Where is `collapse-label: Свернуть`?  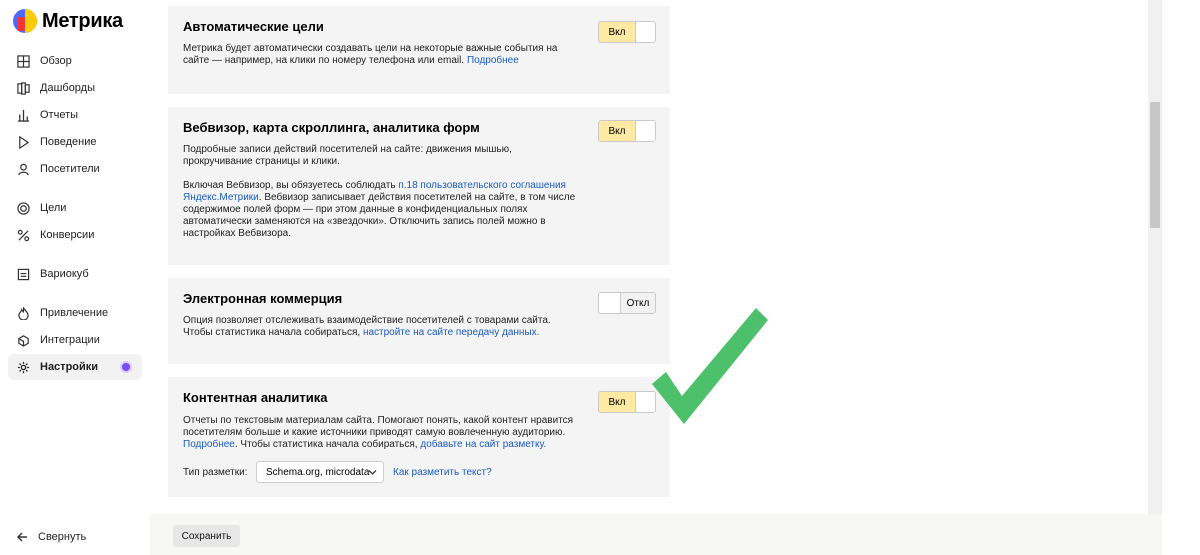 collapse-label: Свернуть is located at coordinates (62, 537).